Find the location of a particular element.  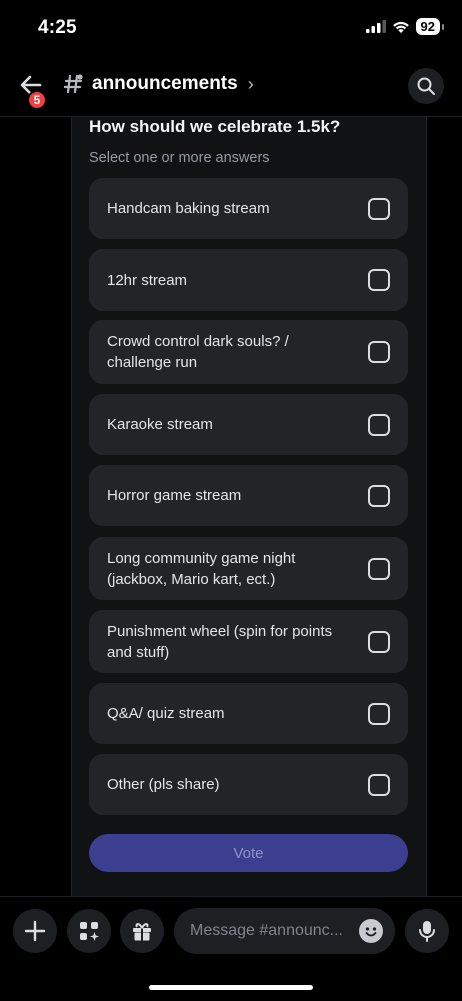

unread-badge: 5 is located at coordinates (37, 100).